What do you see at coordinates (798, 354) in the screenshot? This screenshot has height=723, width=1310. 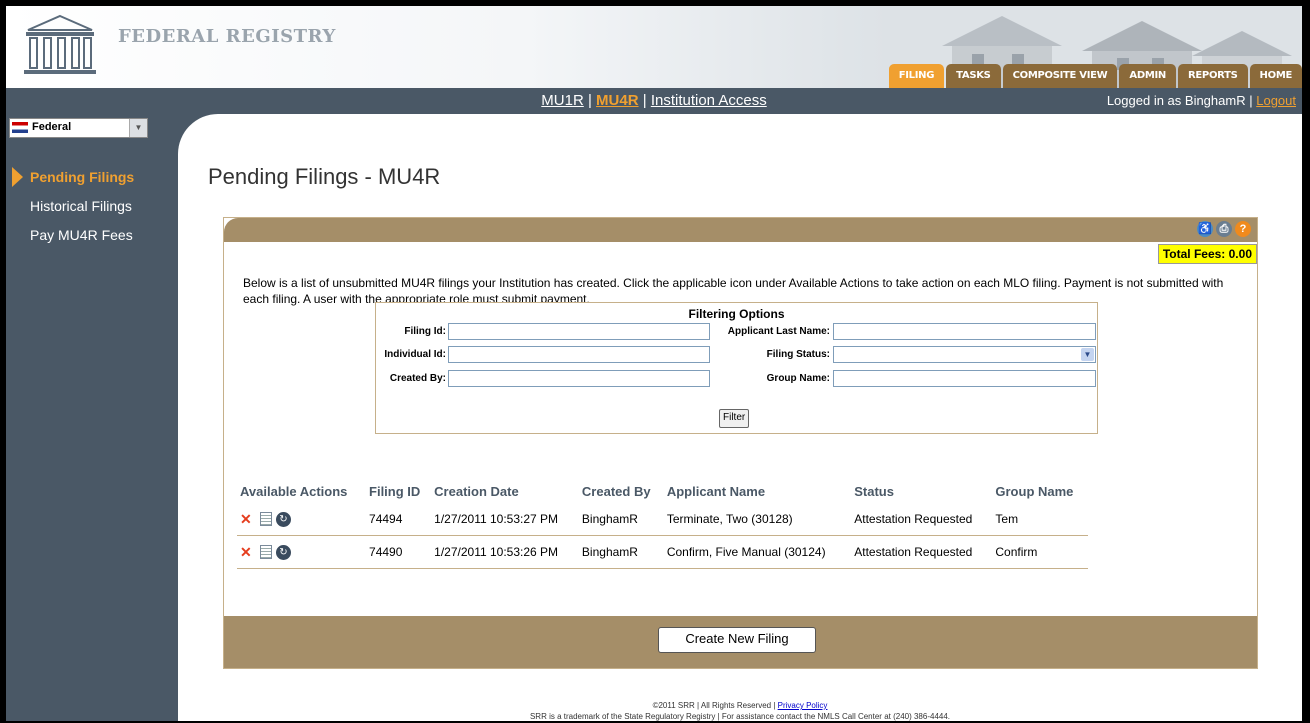 I see `filing-status-label: Filing Status:` at bounding box center [798, 354].